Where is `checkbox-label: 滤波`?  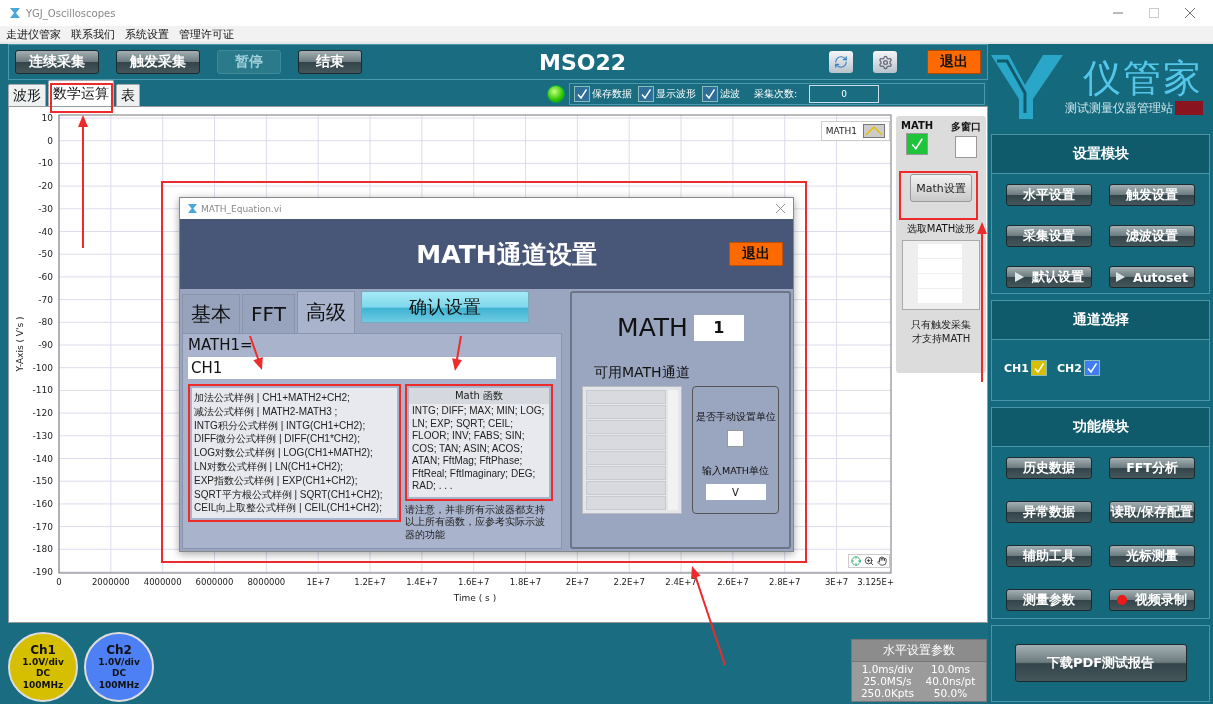
checkbox-label: 滤波 is located at coordinates (730, 94).